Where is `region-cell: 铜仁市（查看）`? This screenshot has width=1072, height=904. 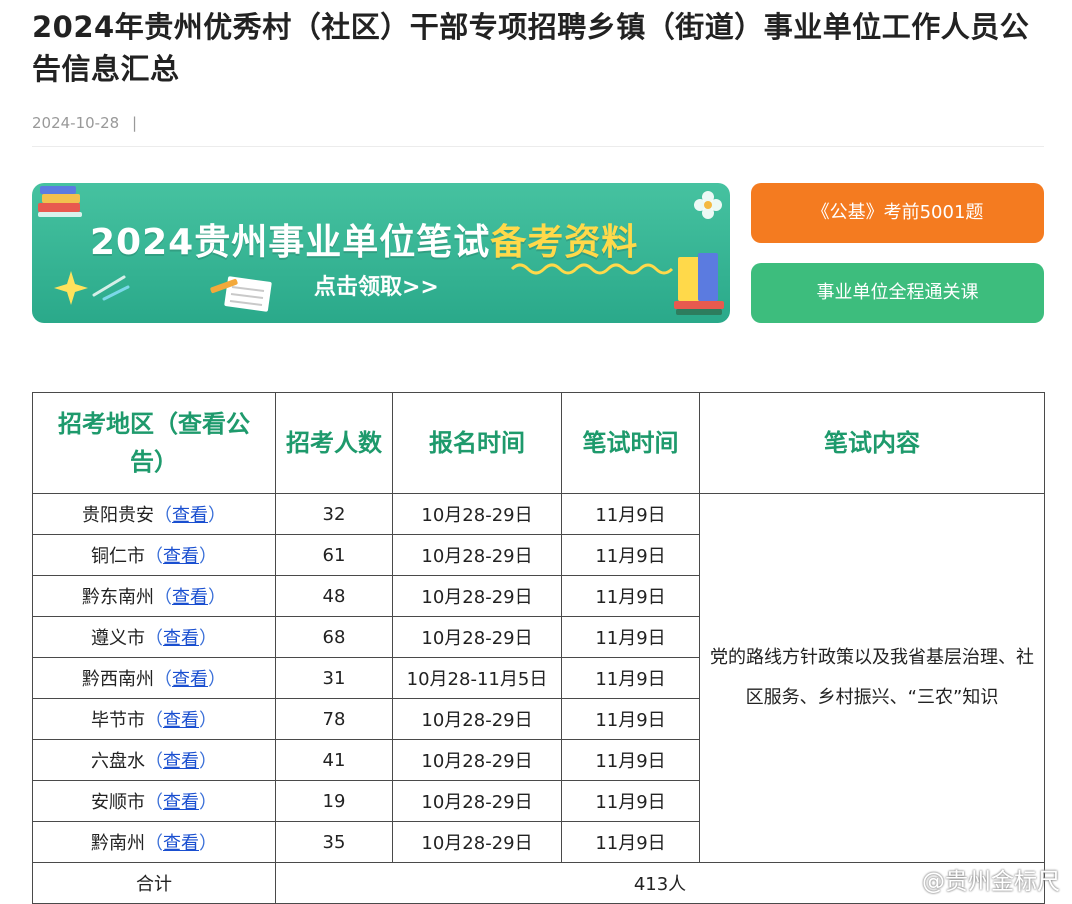 region-cell: 铜仁市（查看） is located at coordinates (154, 555).